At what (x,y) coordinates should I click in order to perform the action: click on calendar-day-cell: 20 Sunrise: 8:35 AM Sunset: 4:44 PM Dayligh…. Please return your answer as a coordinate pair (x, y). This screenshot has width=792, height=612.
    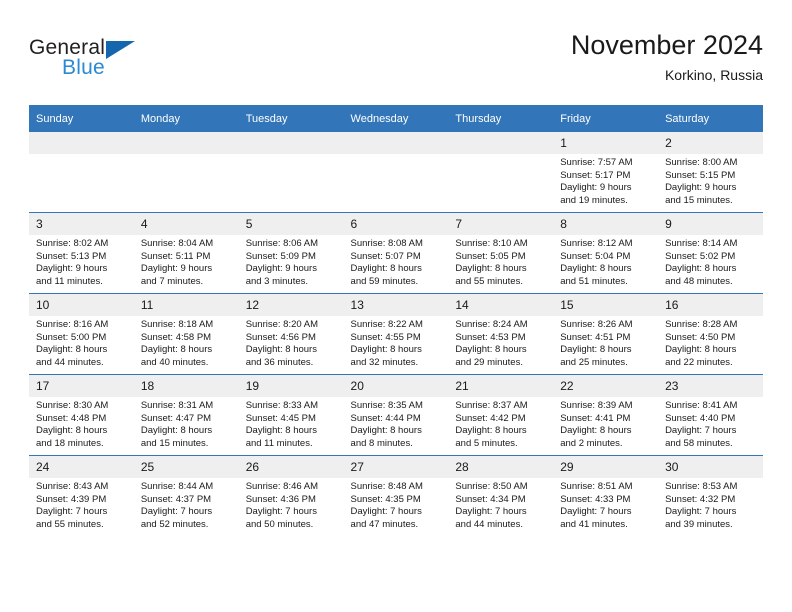
    Looking at the image, I should click on (396, 415).